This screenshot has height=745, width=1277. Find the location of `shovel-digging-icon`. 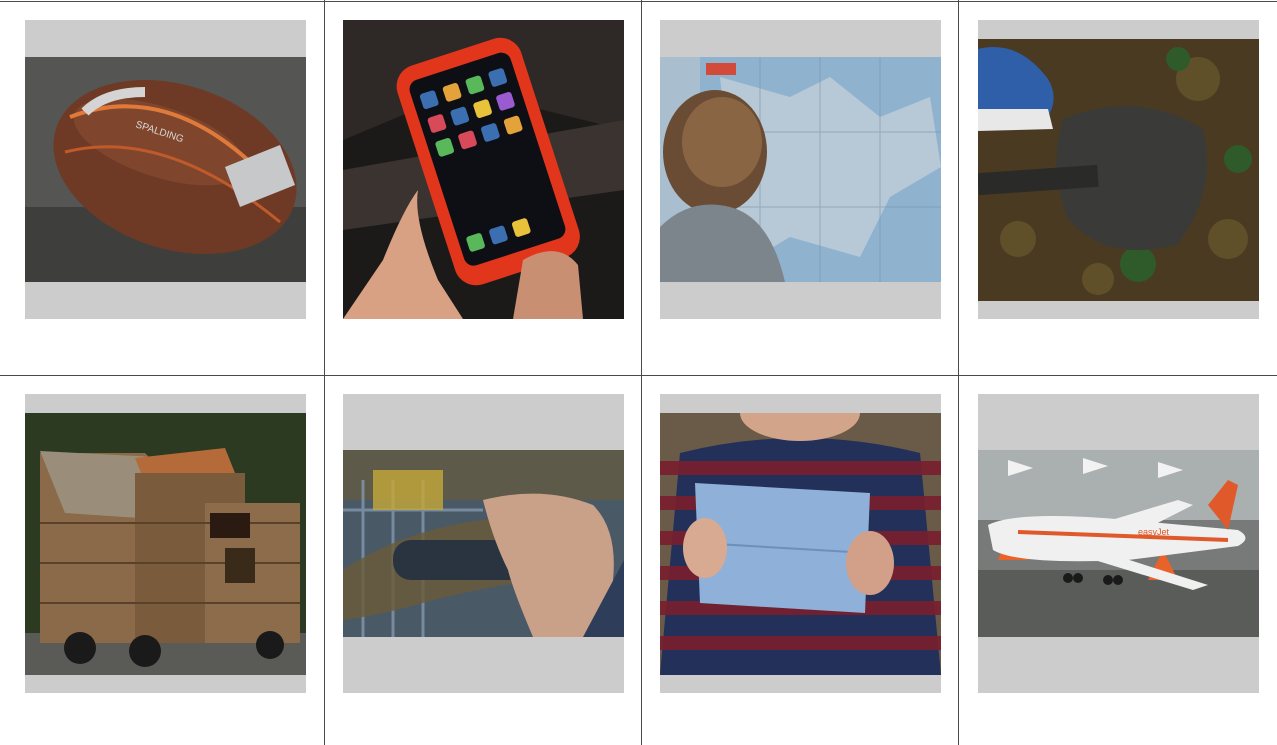

shovel-digging-icon is located at coordinates (1118, 170).